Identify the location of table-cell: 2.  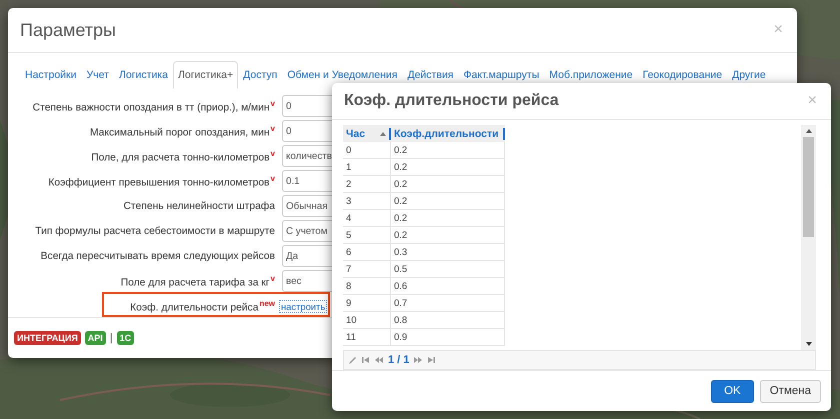
(367, 184).